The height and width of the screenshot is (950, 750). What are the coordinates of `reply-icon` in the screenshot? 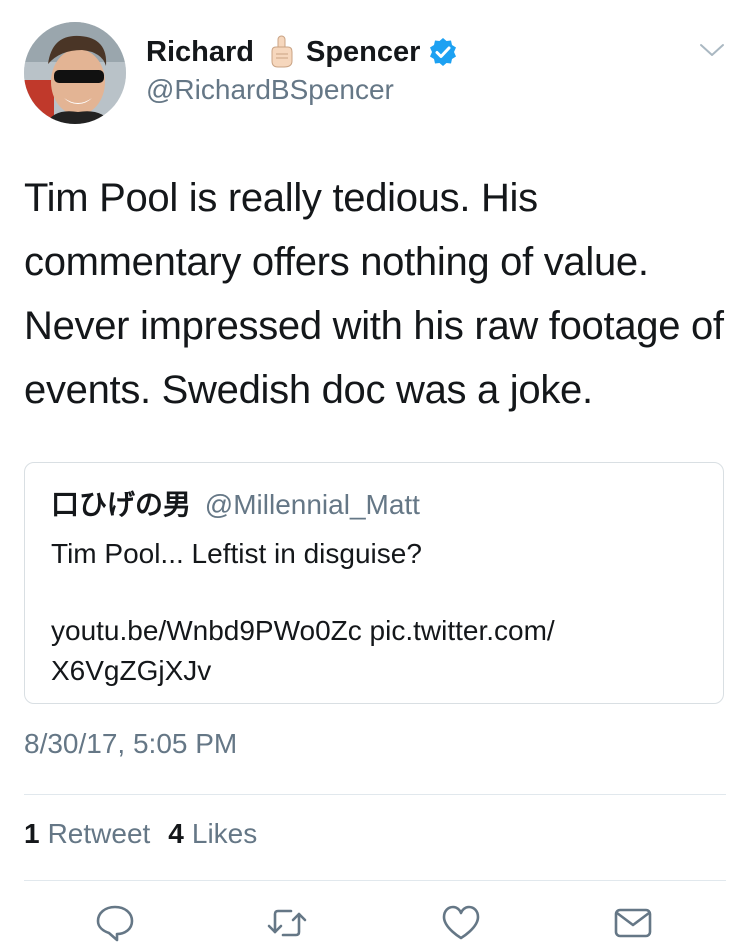 It's located at (115, 923).